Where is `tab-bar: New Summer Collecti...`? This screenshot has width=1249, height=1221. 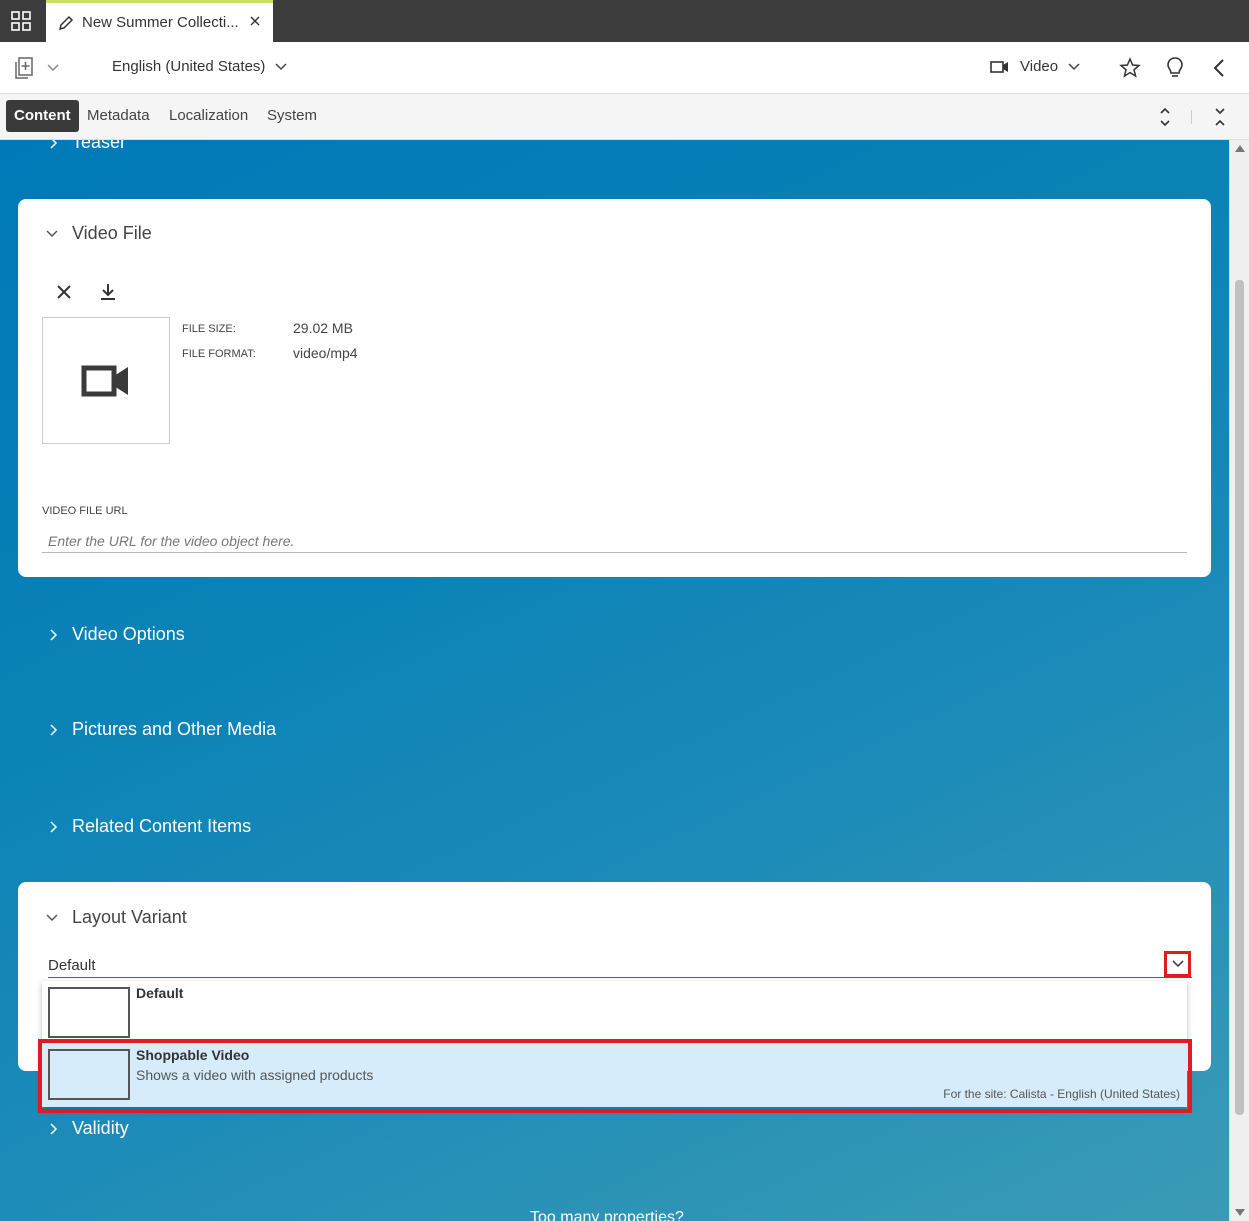
tab-bar: New Summer Collecti... is located at coordinates (624, 21).